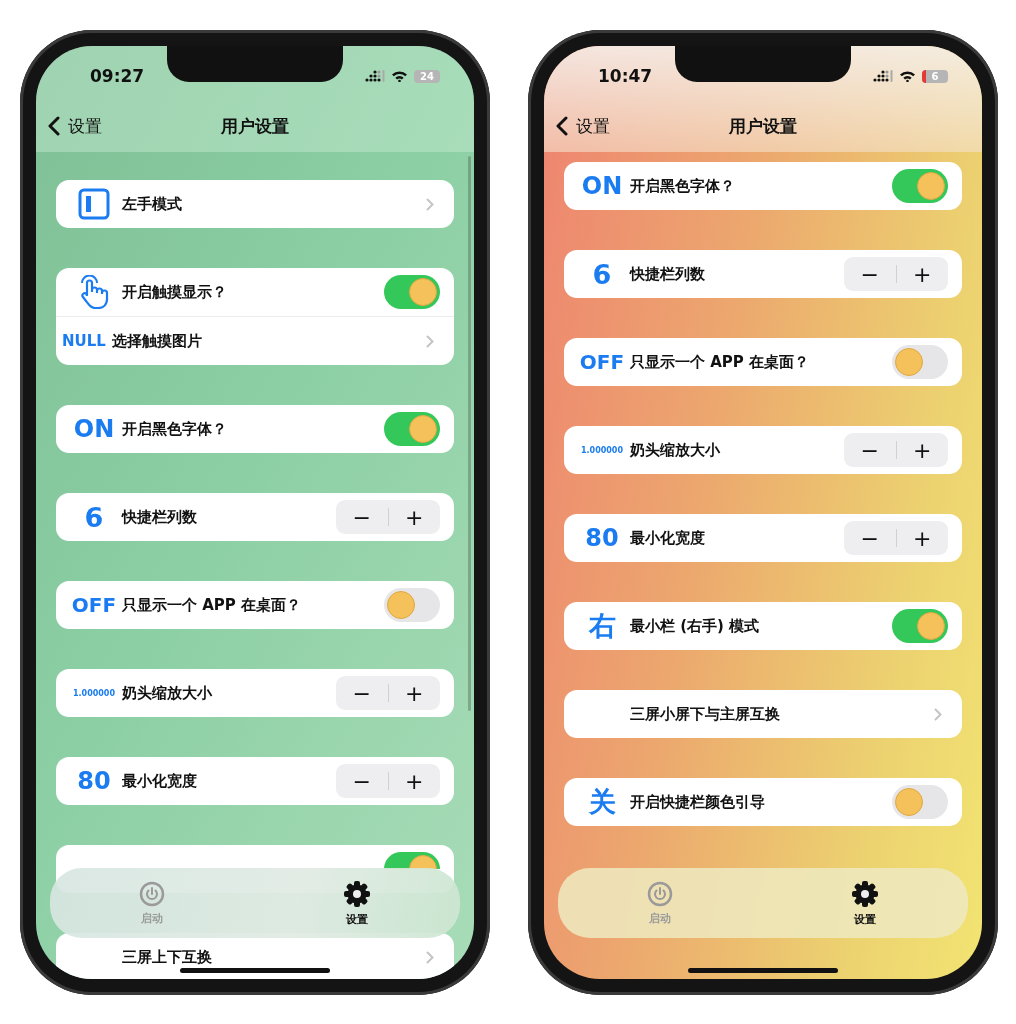 Image resolution: width=1016 pixels, height=1024 pixels. What do you see at coordinates (625, 76) in the screenshot?
I see `status-time: 10:47` at bounding box center [625, 76].